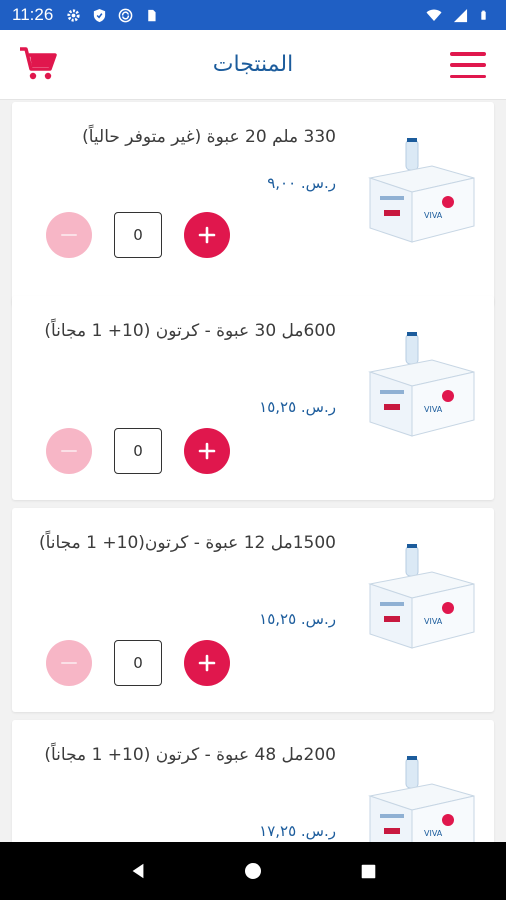  What do you see at coordinates (33, 14) in the screenshot?
I see `status-time: 11:26` at bounding box center [33, 14].